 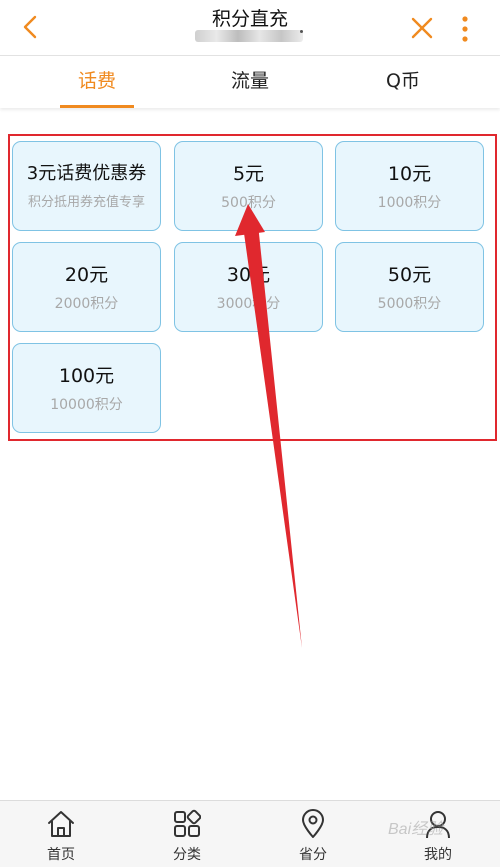 I want to click on card-title: 50元, so click(x=409, y=275).